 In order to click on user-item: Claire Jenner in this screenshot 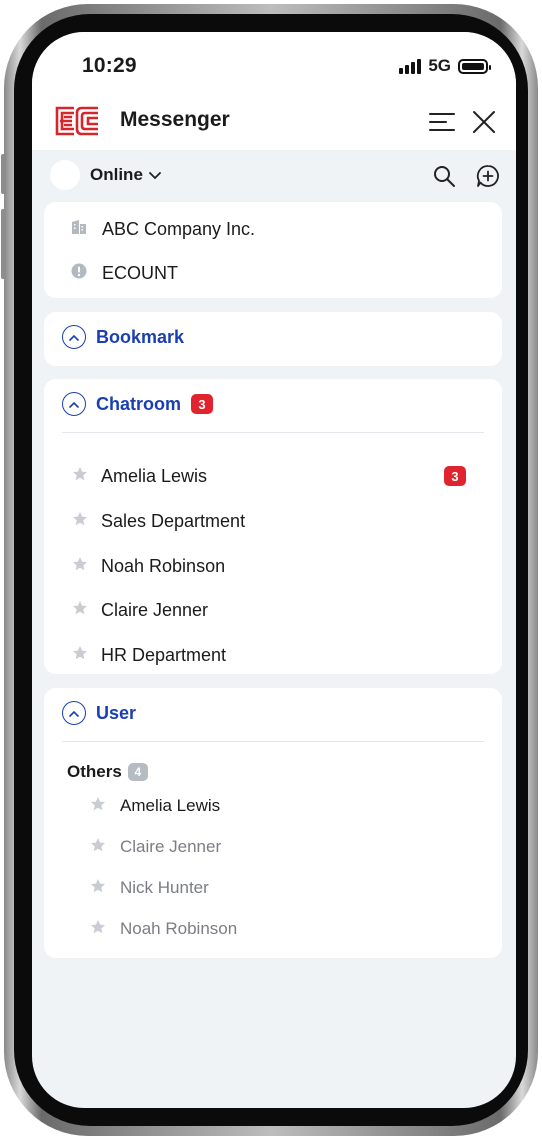, I will do `click(155, 847)`.